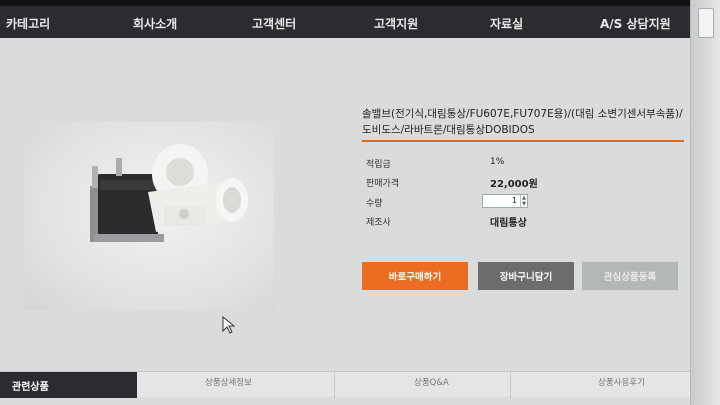  Describe the element at coordinates (383, 184) in the screenshot. I see `field-label-price: 판매가격` at that location.